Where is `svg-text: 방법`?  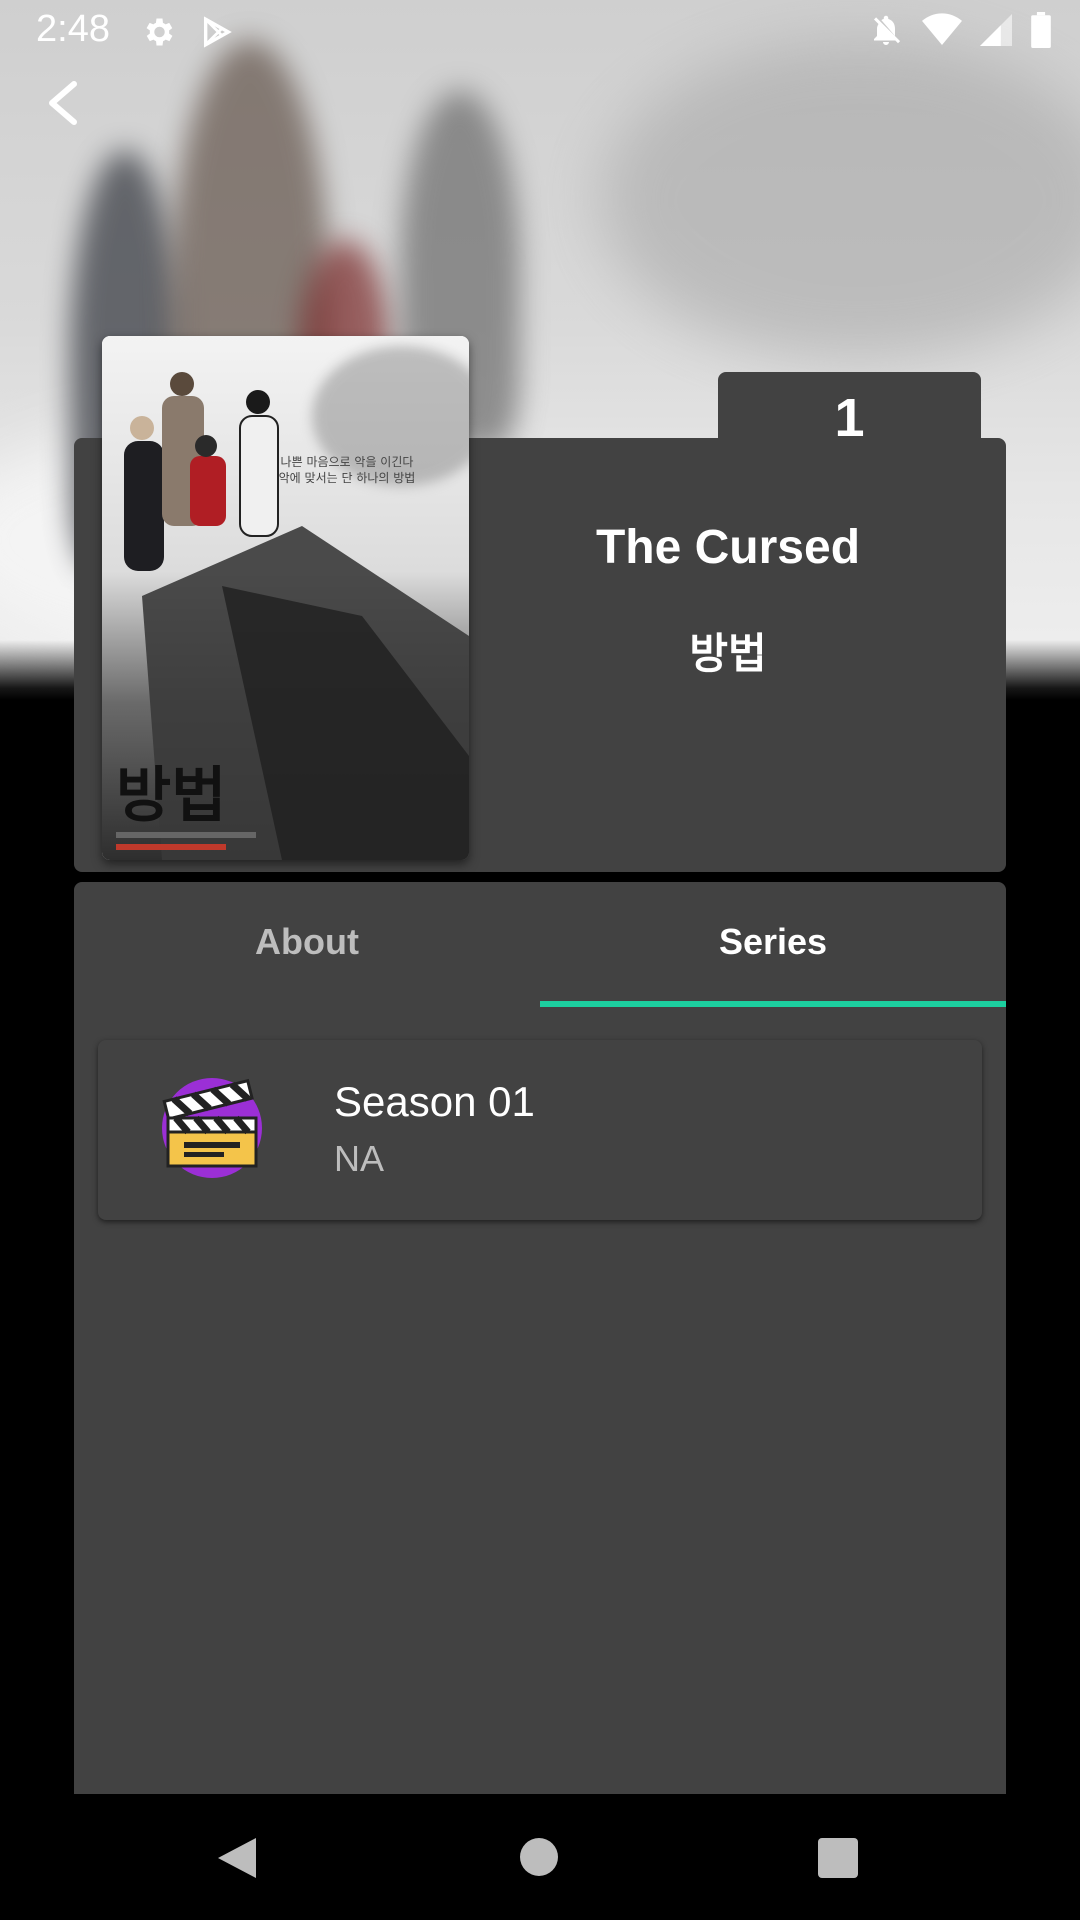 svg-text: 방법 is located at coordinates (171, 796).